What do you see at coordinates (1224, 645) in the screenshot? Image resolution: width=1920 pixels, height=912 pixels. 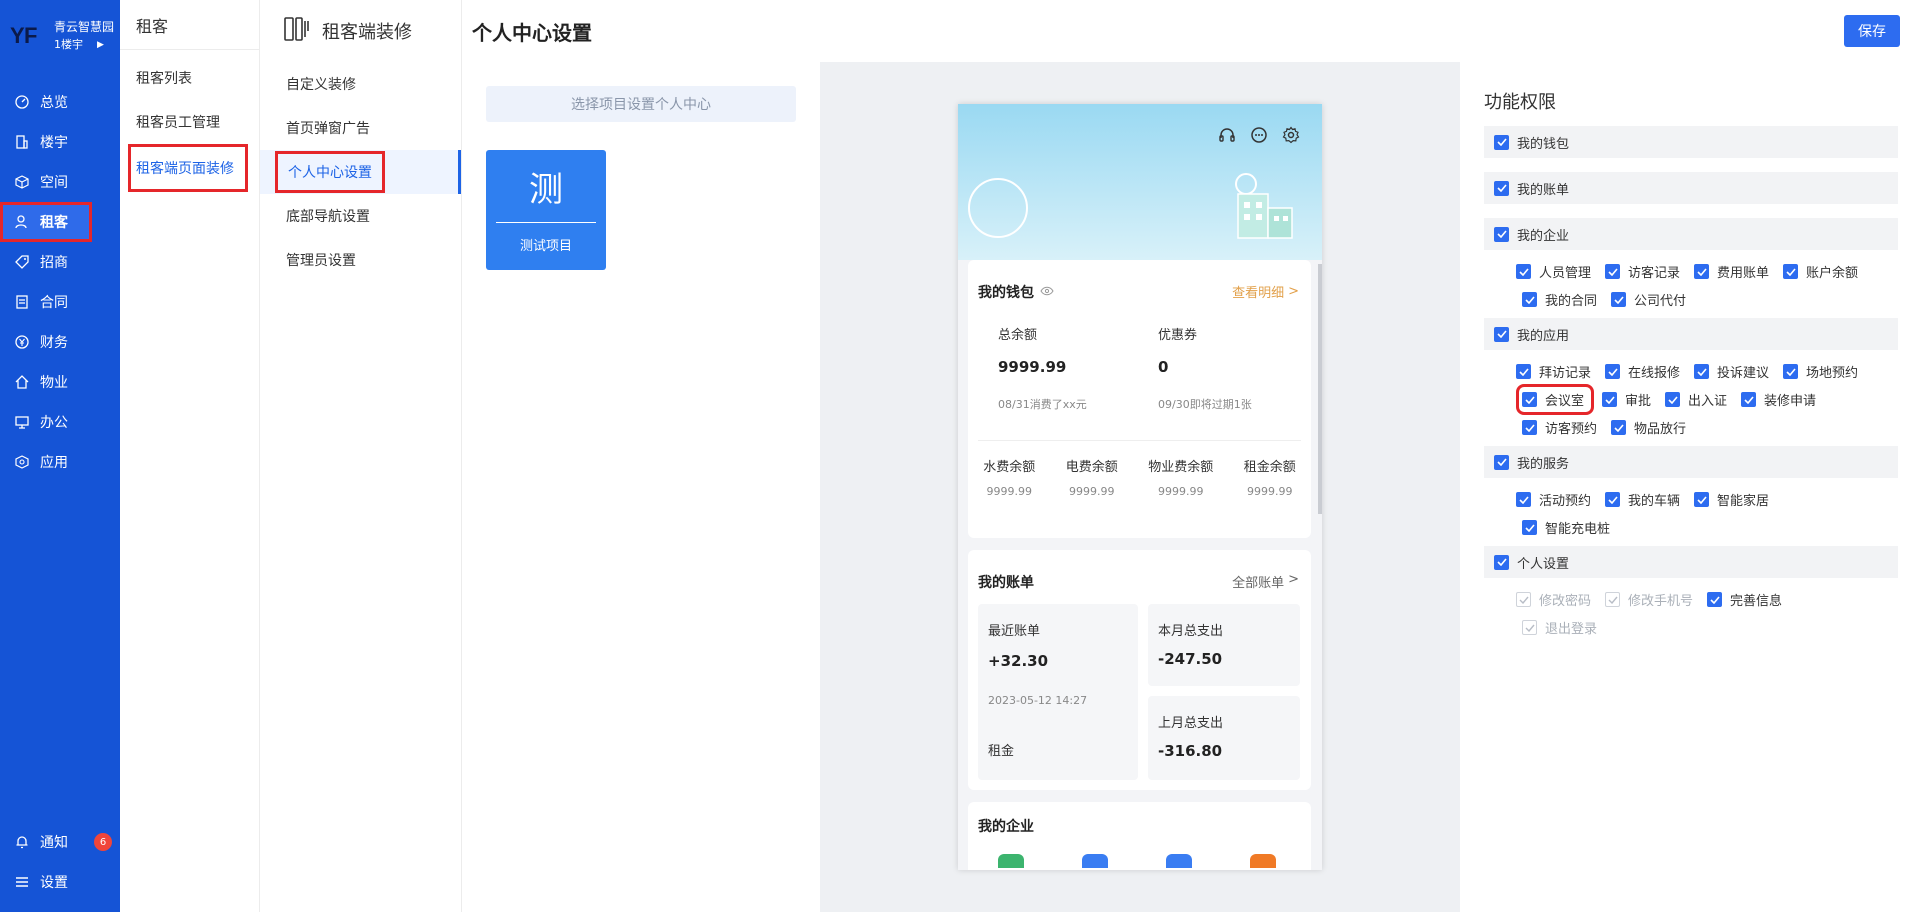 I see `month-expense-box: 本月总支出 -247.50` at bounding box center [1224, 645].